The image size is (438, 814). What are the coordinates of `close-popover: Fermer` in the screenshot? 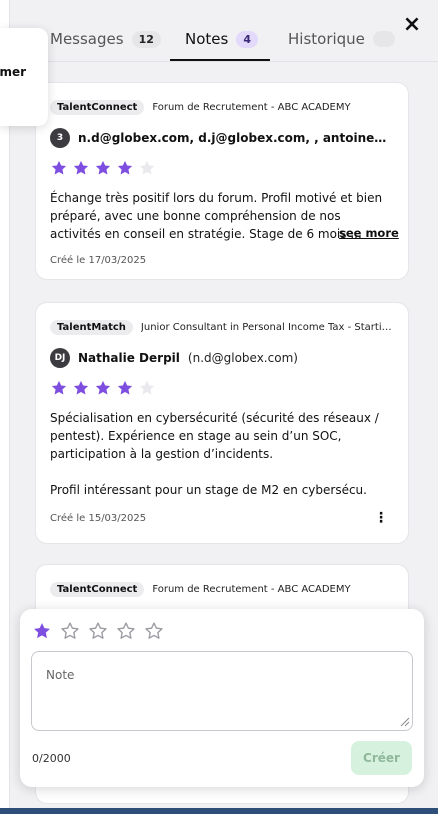 It's located at (24, 77).